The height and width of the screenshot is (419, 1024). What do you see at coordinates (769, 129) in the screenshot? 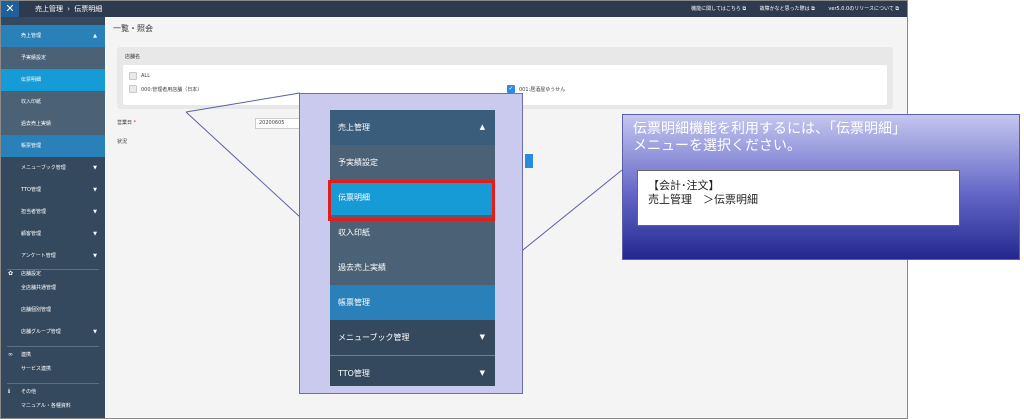
I see `info-line-1: 伝票明細機能を利用するには、「伝票明細」` at bounding box center [769, 129].